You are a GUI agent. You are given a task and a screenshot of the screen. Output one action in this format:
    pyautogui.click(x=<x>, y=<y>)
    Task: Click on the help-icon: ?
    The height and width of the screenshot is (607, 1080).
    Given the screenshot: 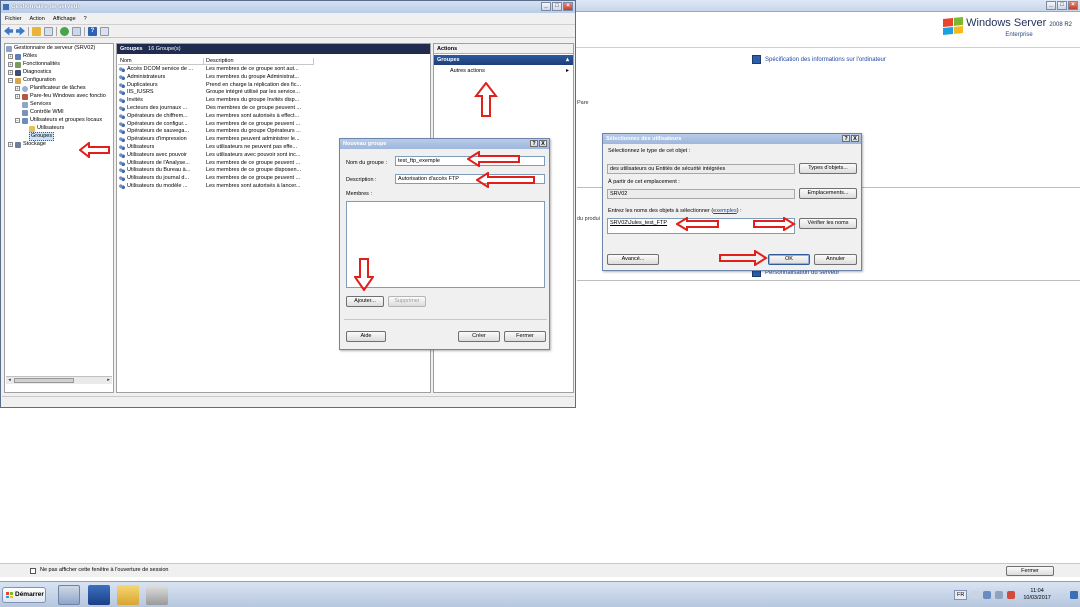 What is the action you would take?
    pyautogui.click(x=92, y=31)
    